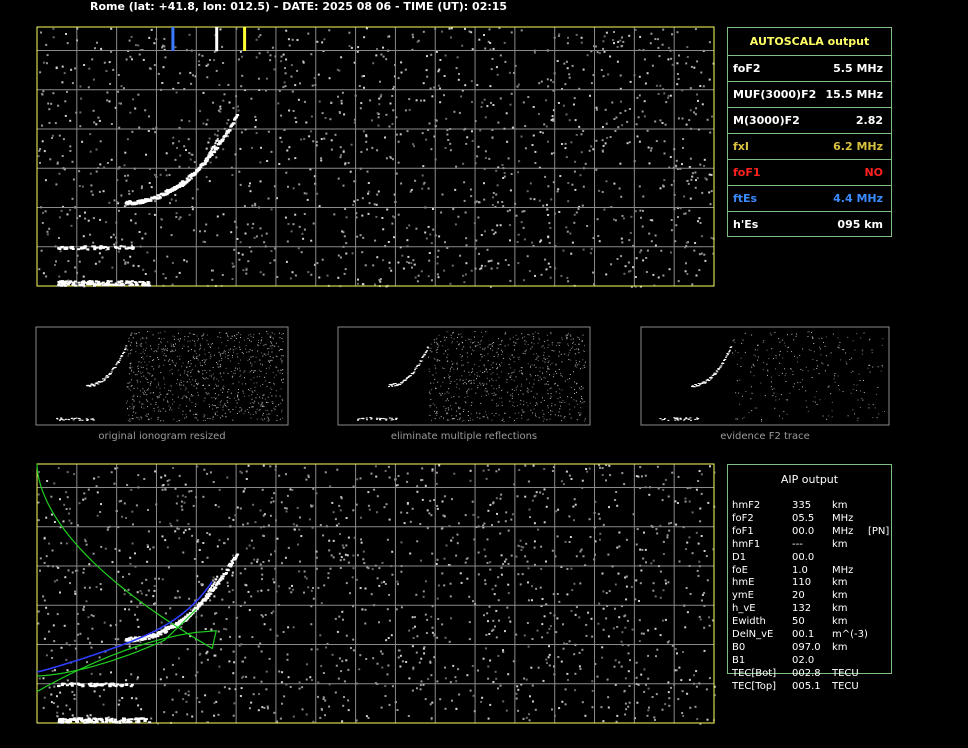  Describe the element at coordinates (860, 224) in the screenshot. I see `autoscala-value: 095 km` at that location.